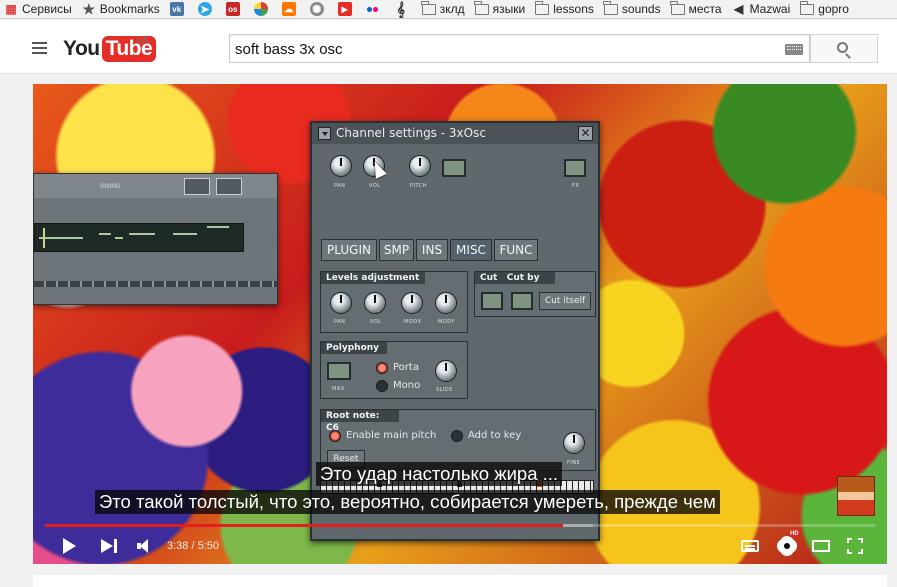 This screenshot has height=587, width=897. I want to click on play-icon, so click(69, 546).